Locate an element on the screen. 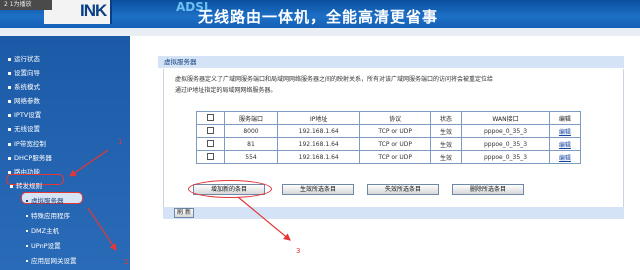 The image size is (640, 270). annotation-number-2: 2 is located at coordinates (126, 262).